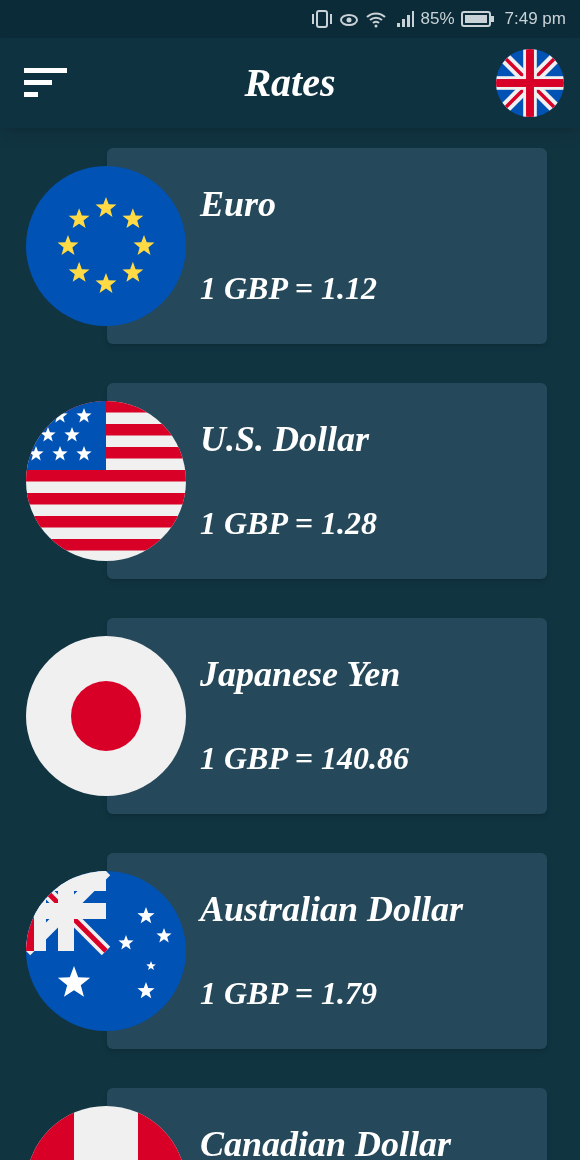  What do you see at coordinates (535, 19) in the screenshot?
I see `clock-time: 7:49 pm` at bounding box center [535, 19].